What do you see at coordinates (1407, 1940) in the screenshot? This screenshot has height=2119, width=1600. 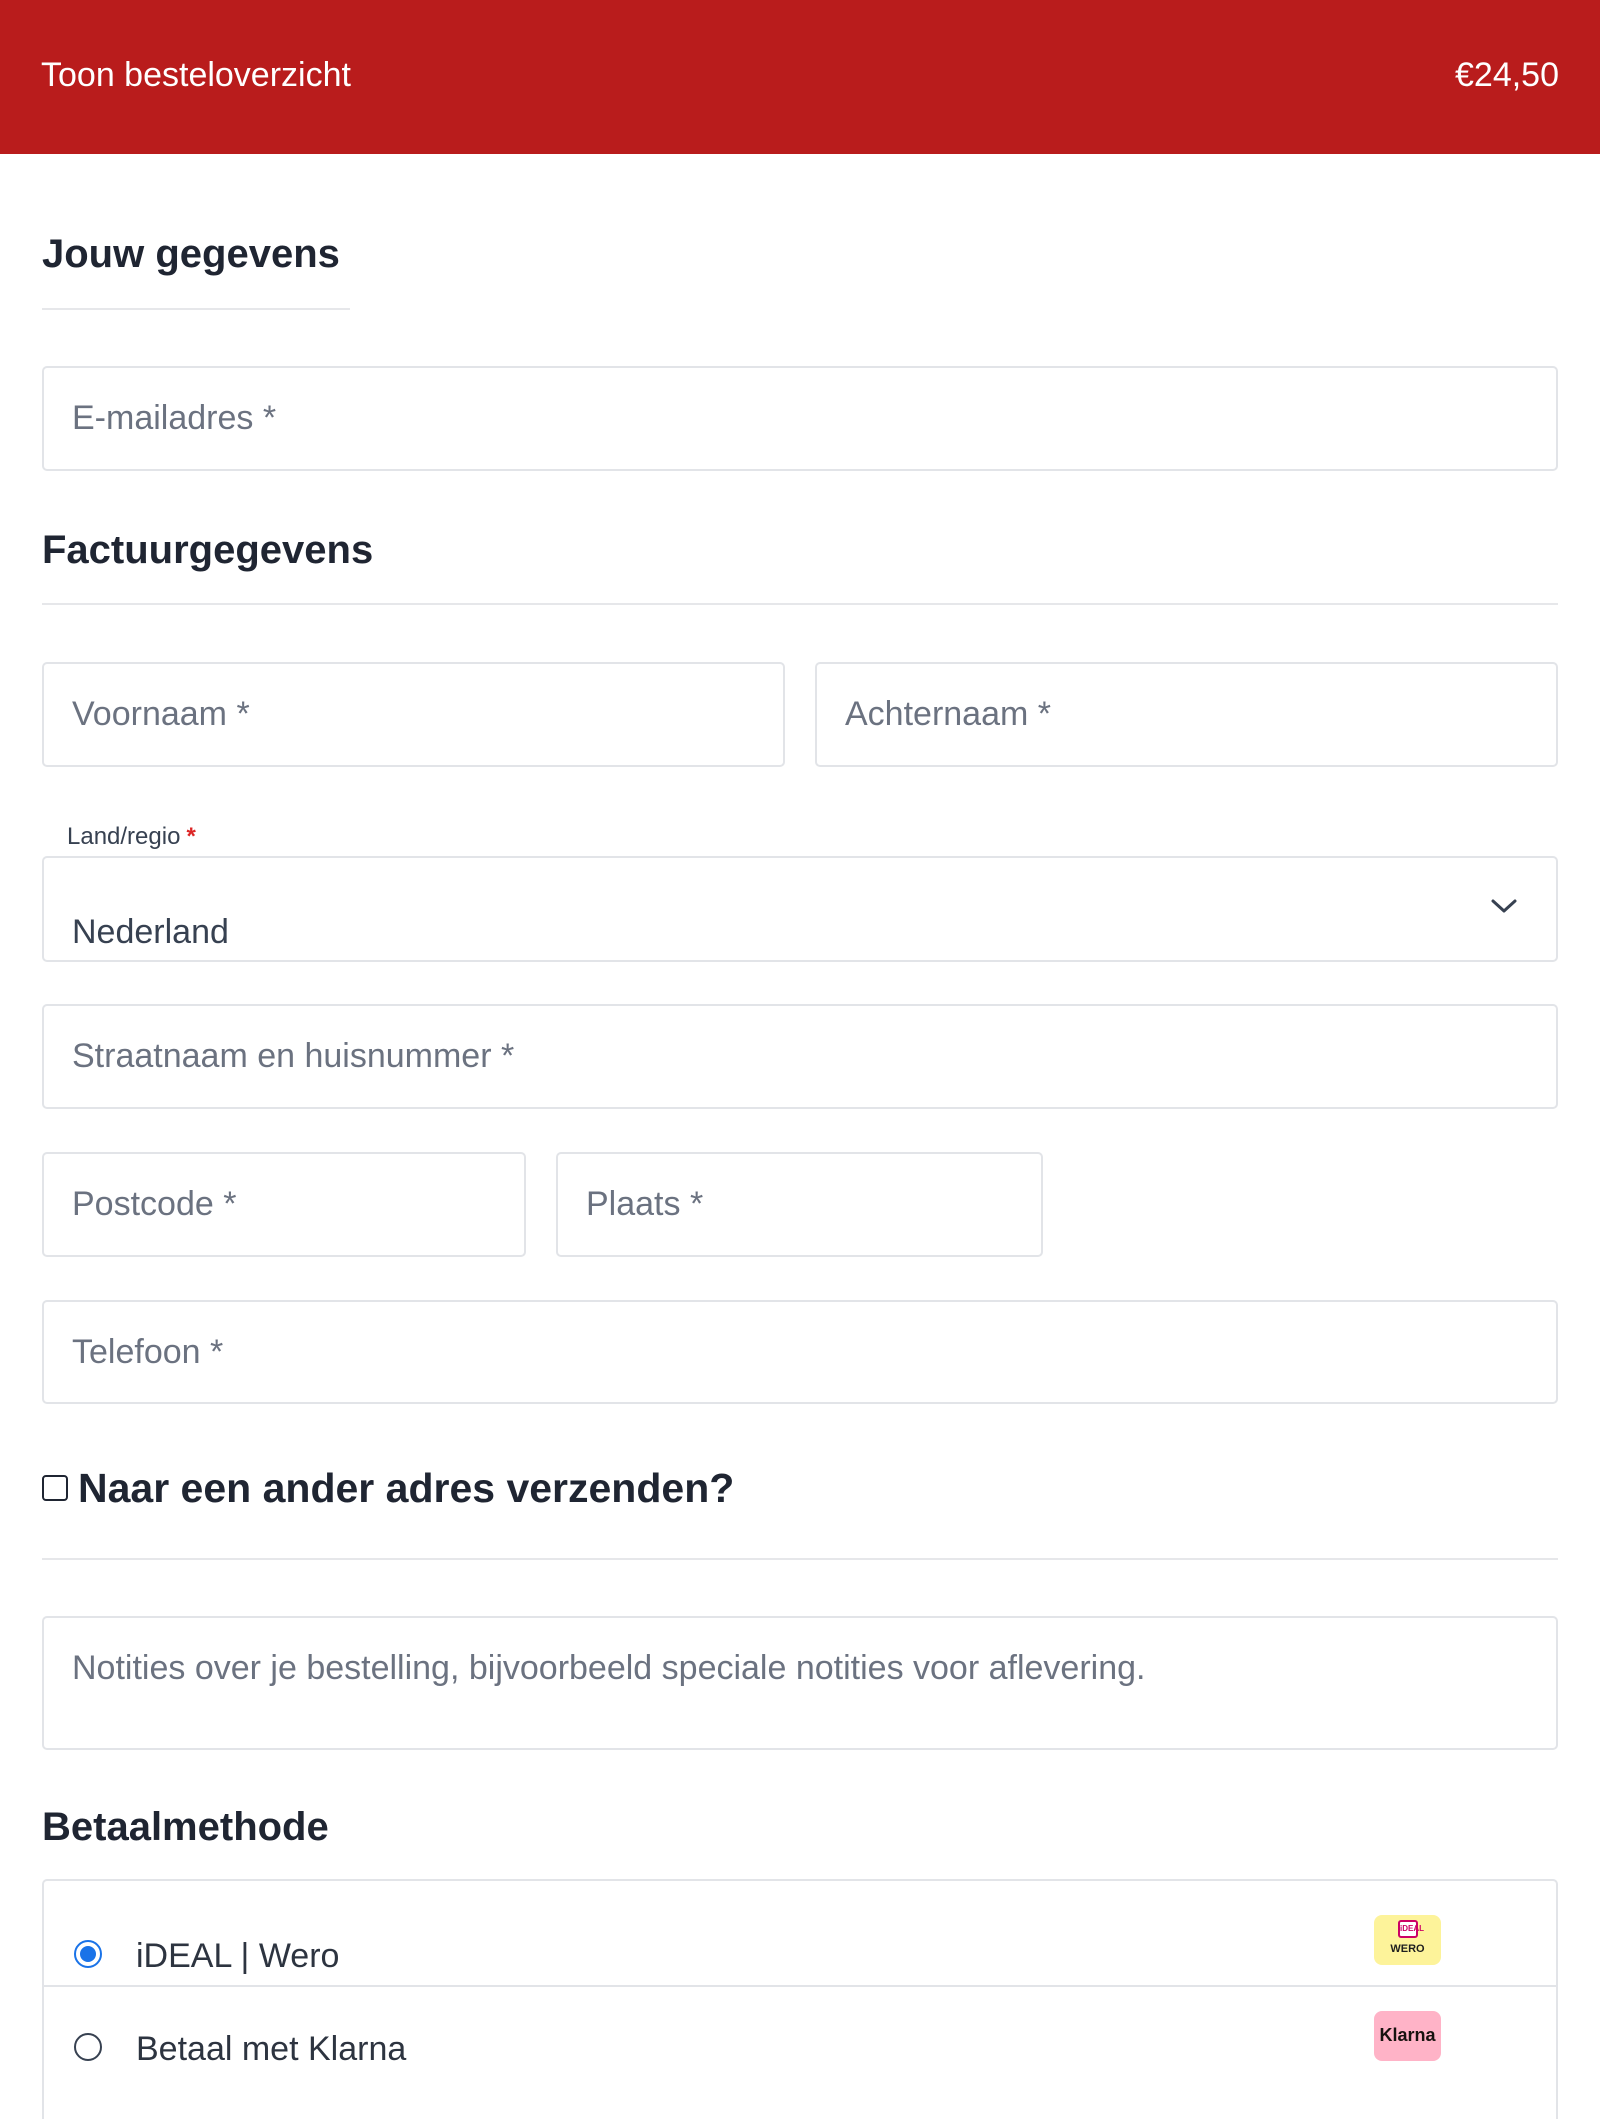 I see `ideal-wero-logo-icon: iDEAL WERO` at bounding box center [1407, 1940].